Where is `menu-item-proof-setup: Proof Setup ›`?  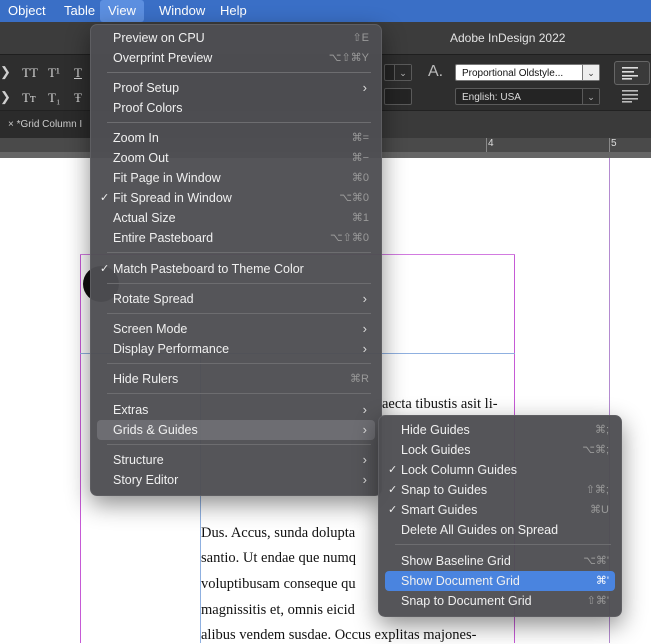
menu-item-proof-setup: Proof Setup › is located at coordinates (236, 88).